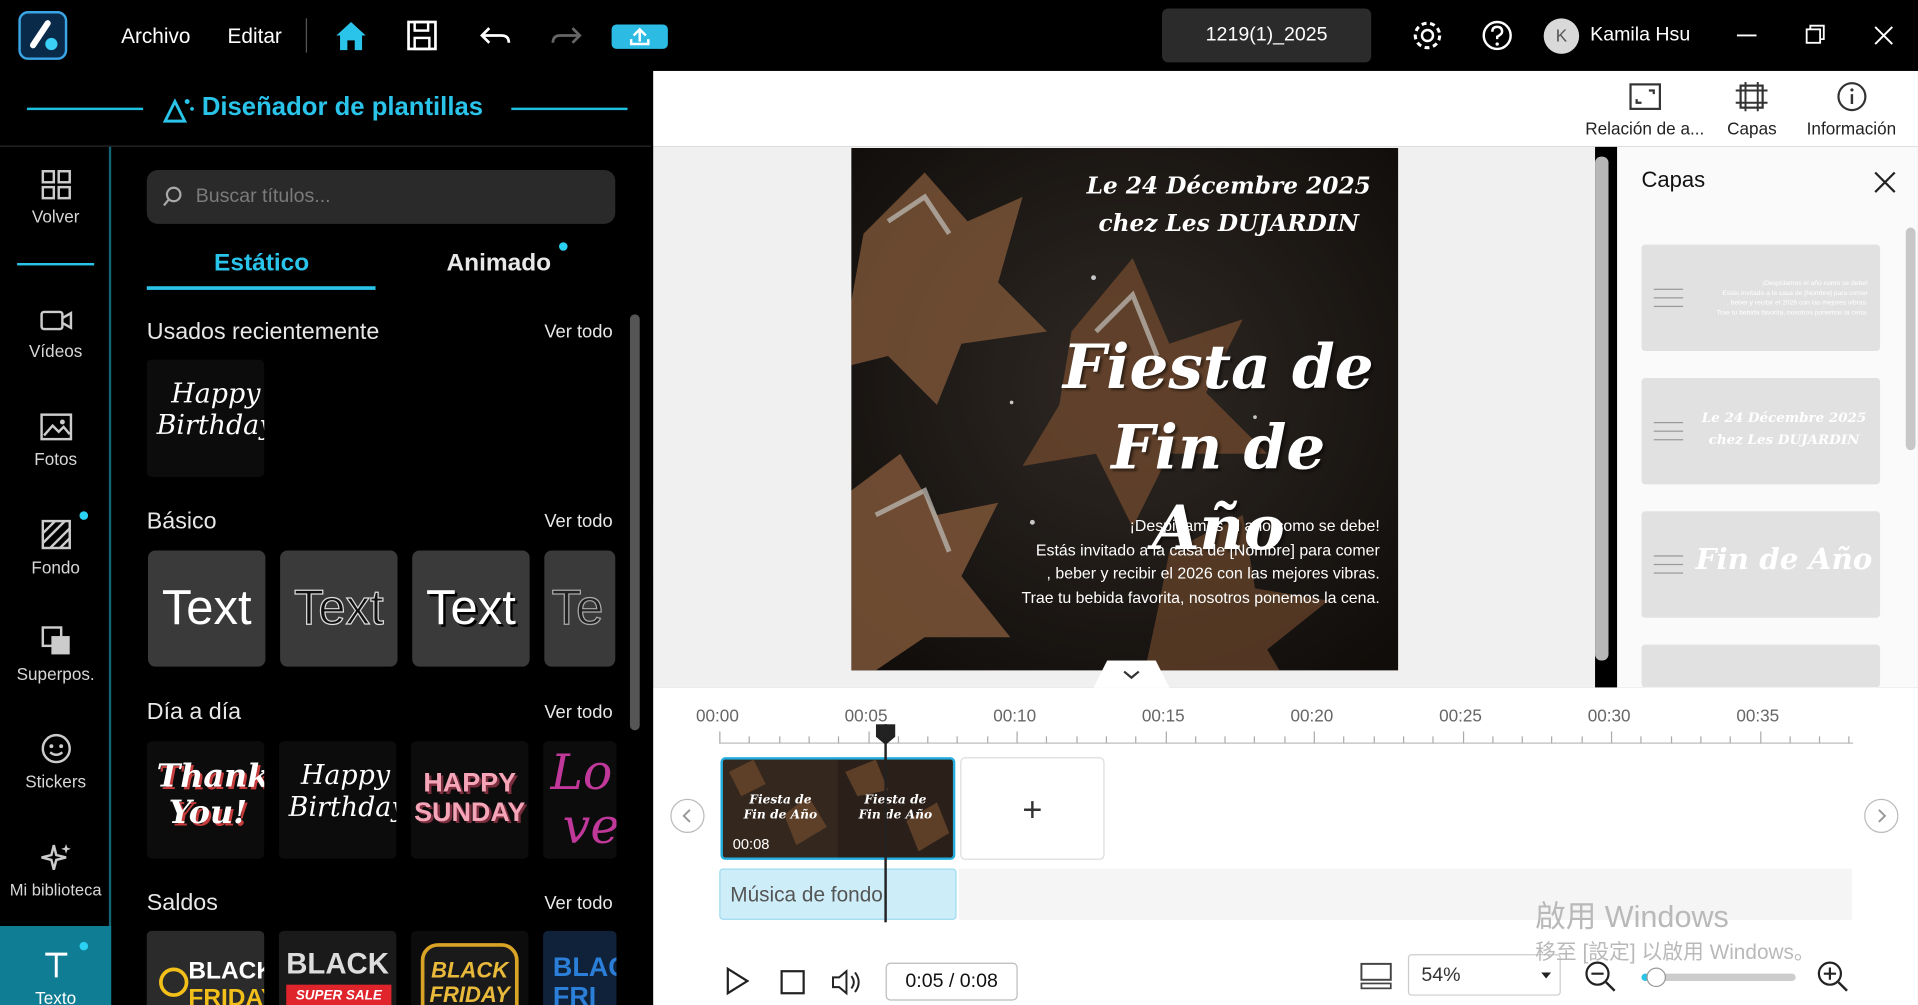 This screenshot has height=1005, width=1918. Describe the element at coordinates (43, 35) in the screenshot. I see `app-logo-icon` at that location.